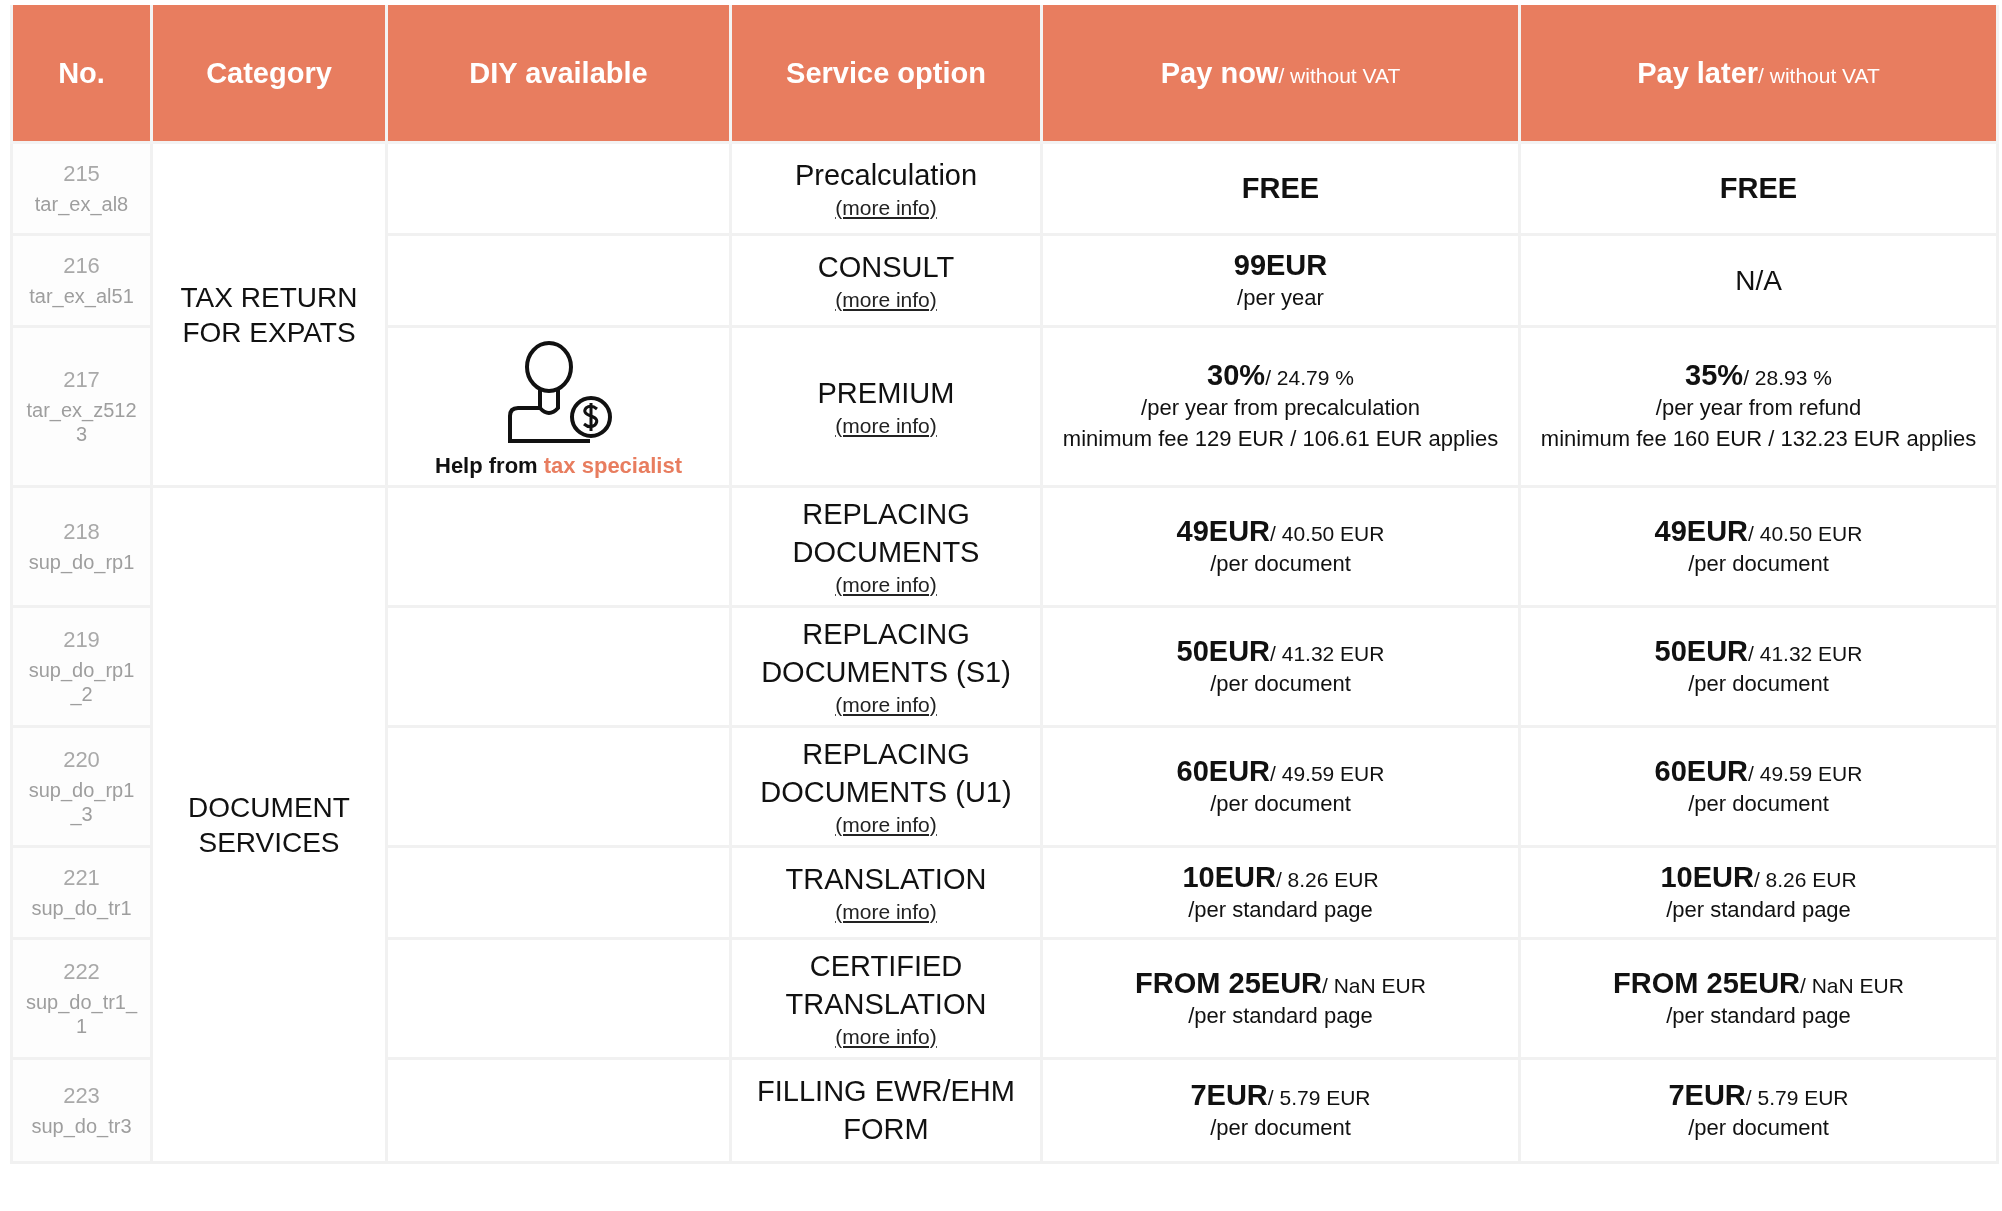  Describe the element at coordinates (558, 391) in the screenshot. I see `person-dollar-icon` at that location.